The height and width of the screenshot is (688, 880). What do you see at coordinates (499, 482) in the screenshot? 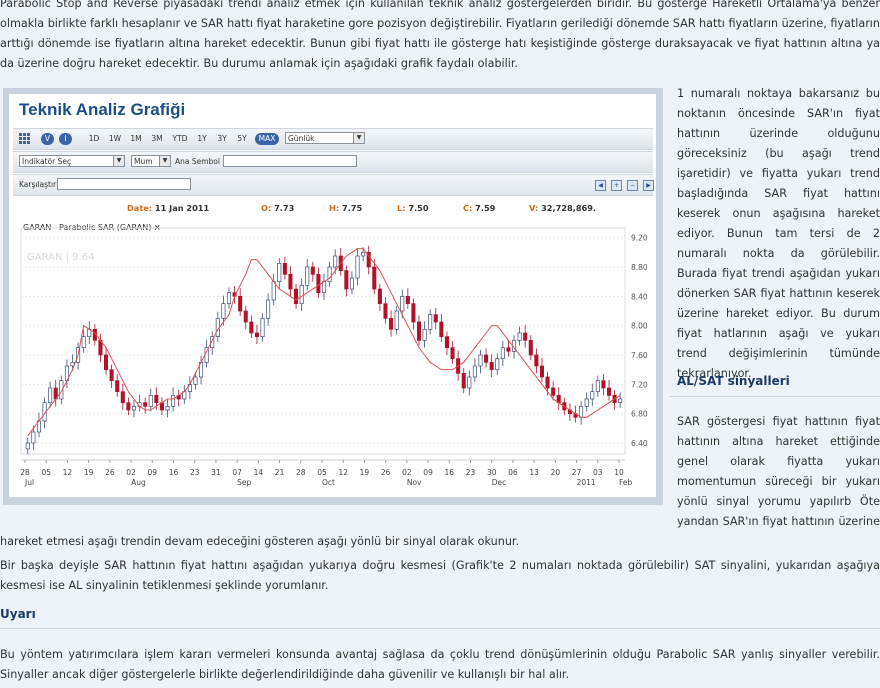
I see `x-month-label: Dec` at bounding box center [499, 482].